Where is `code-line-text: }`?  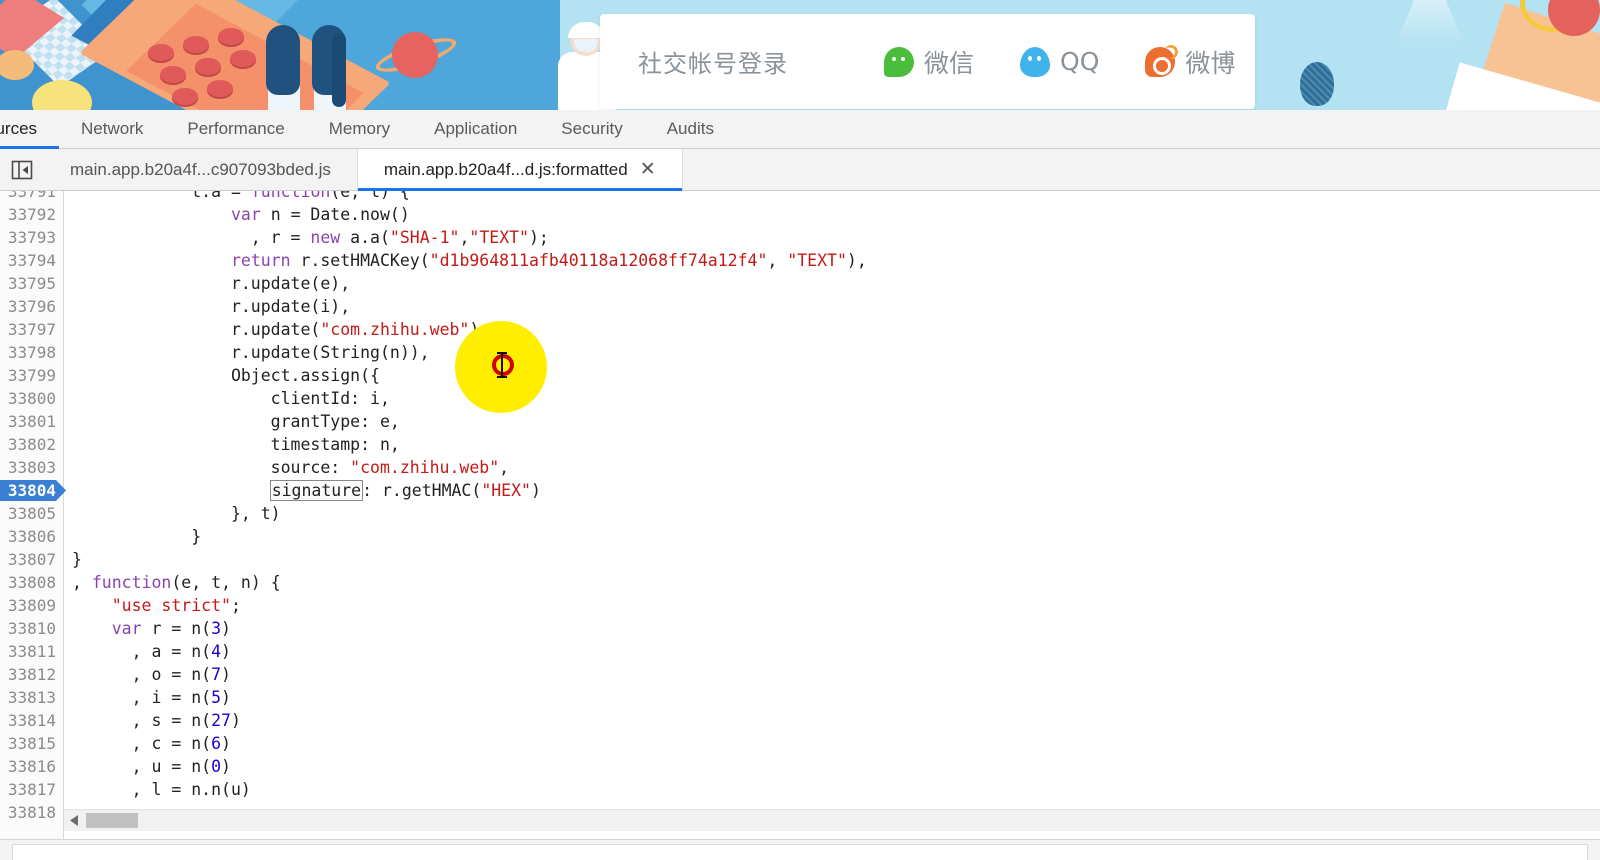 code-line-text: } is located at coordinates (136, 536).